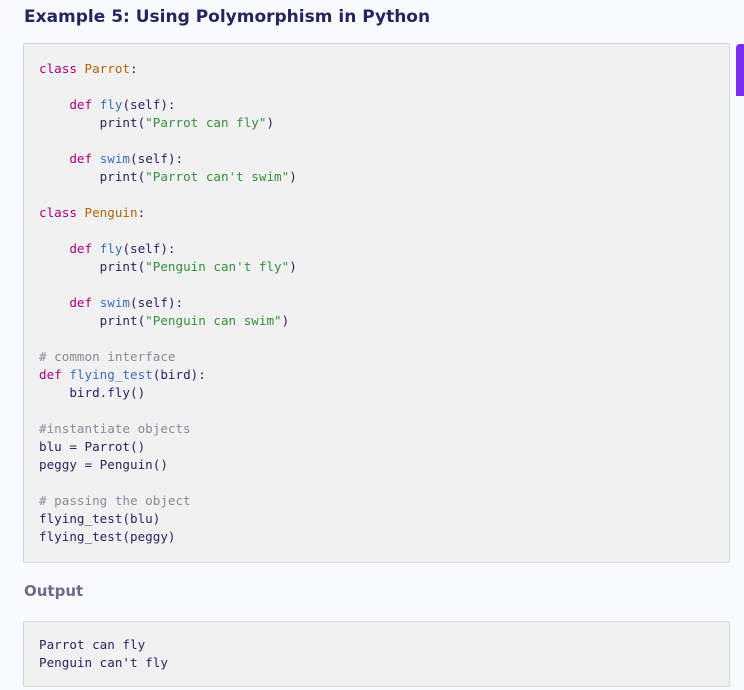  I want to click on code-line: print("Penguin can swim"), so click(384, 321).